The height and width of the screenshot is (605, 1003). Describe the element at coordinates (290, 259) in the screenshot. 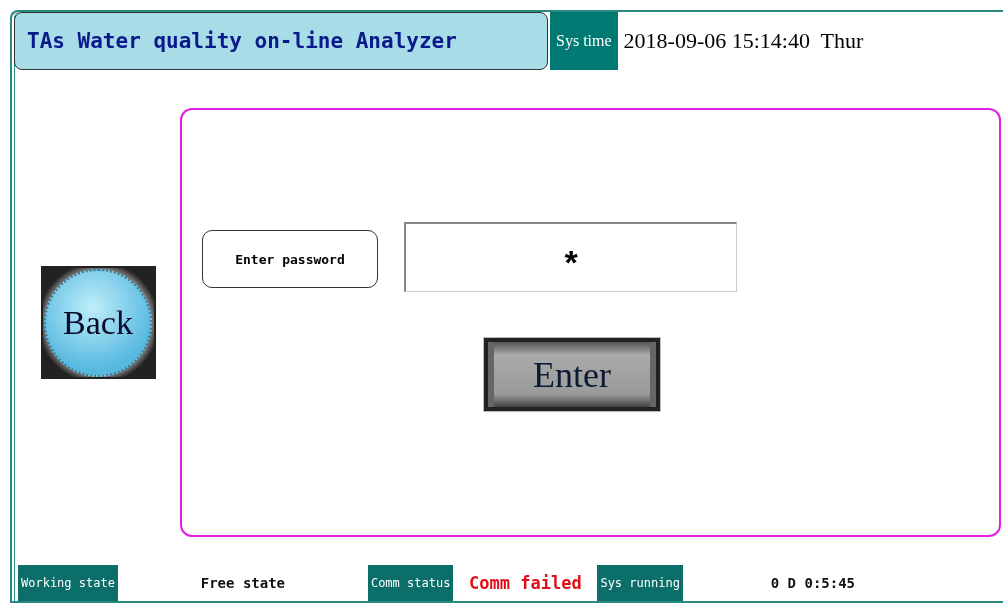

I see `password-label: Enter password` at that location.